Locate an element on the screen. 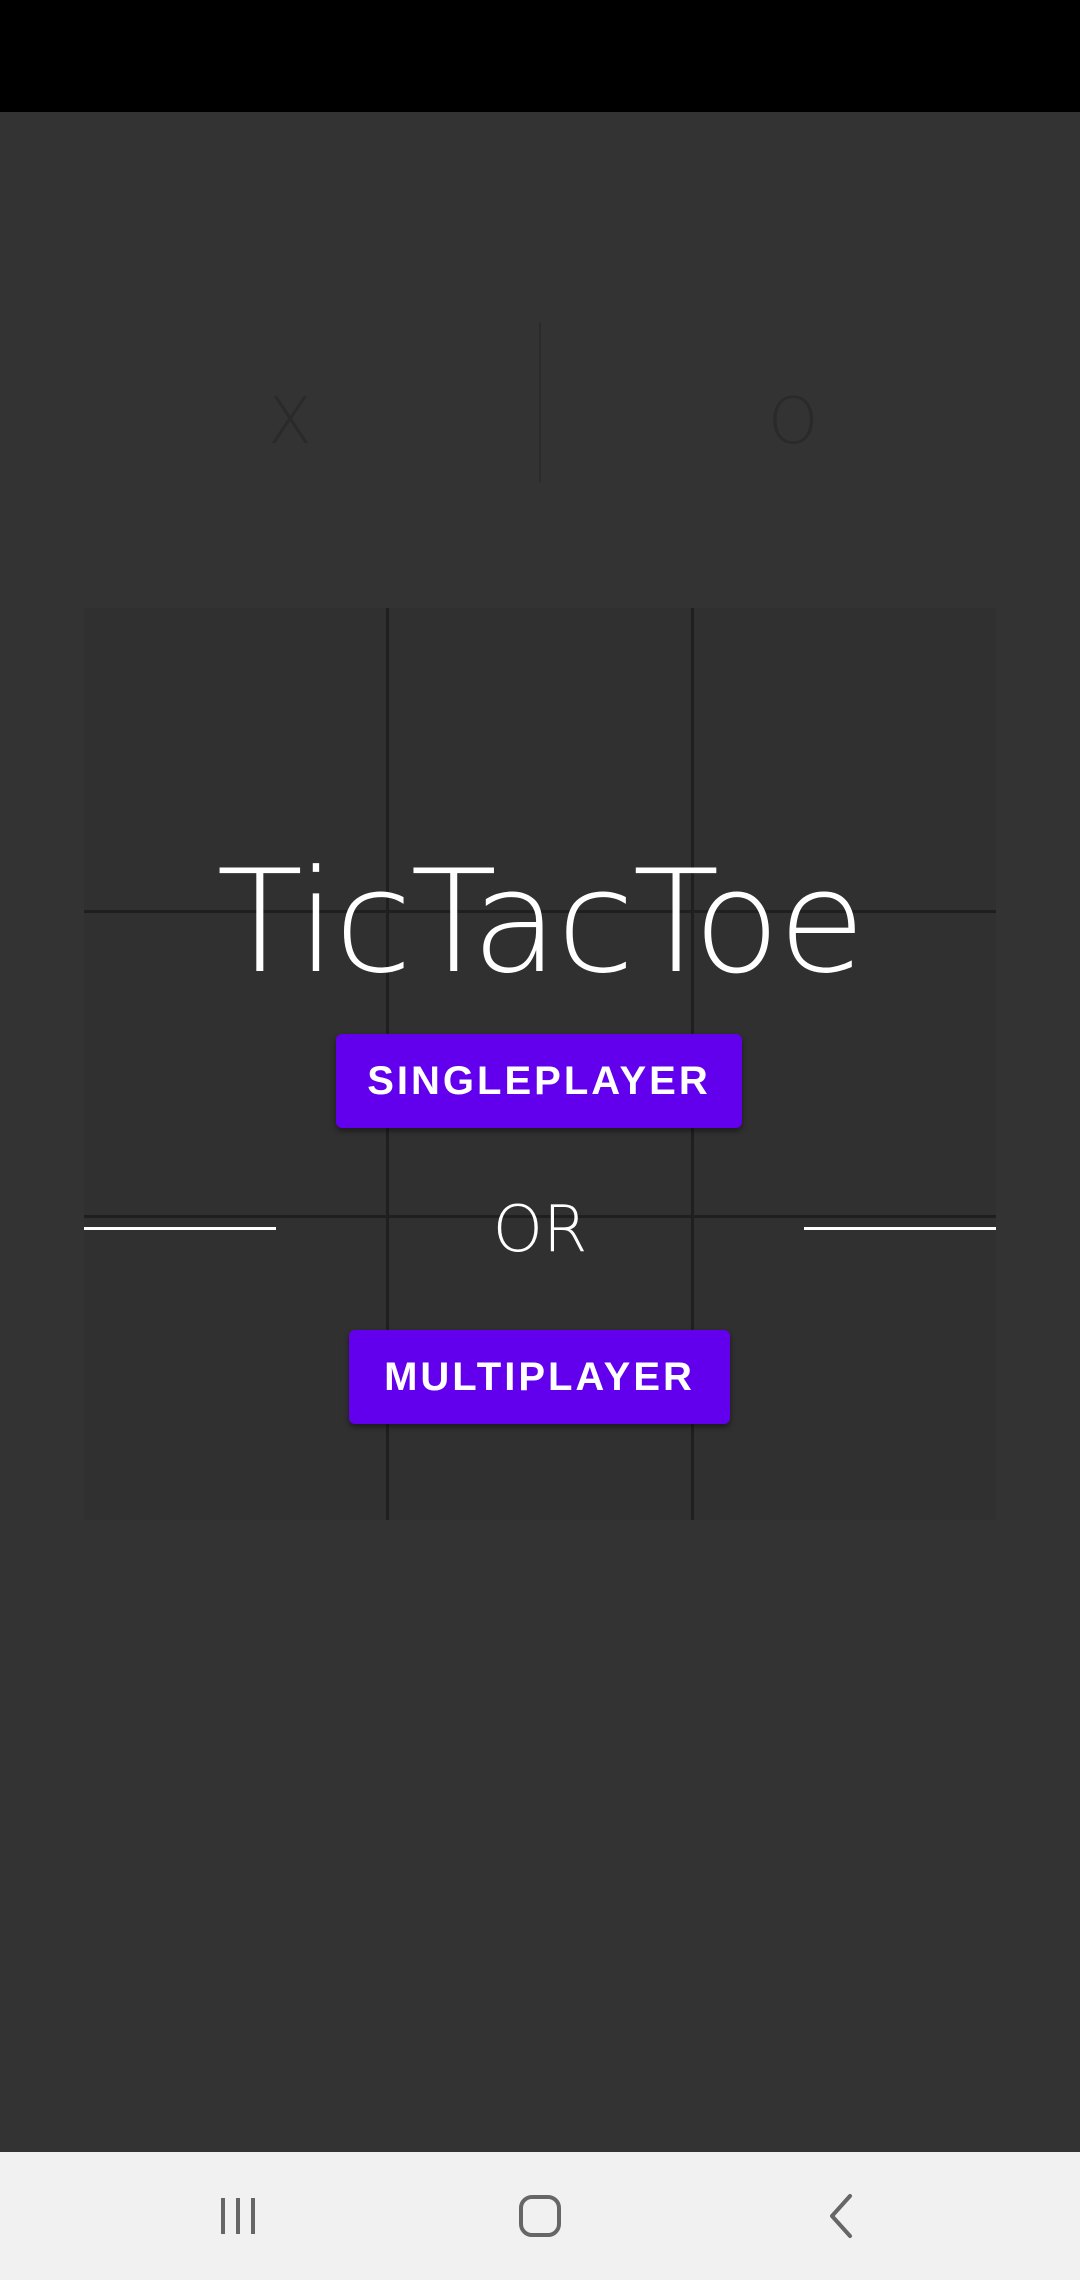 This screenshot has width=1080, height=2280. app-title: TicTacToe is located at coordinates (540, 922).